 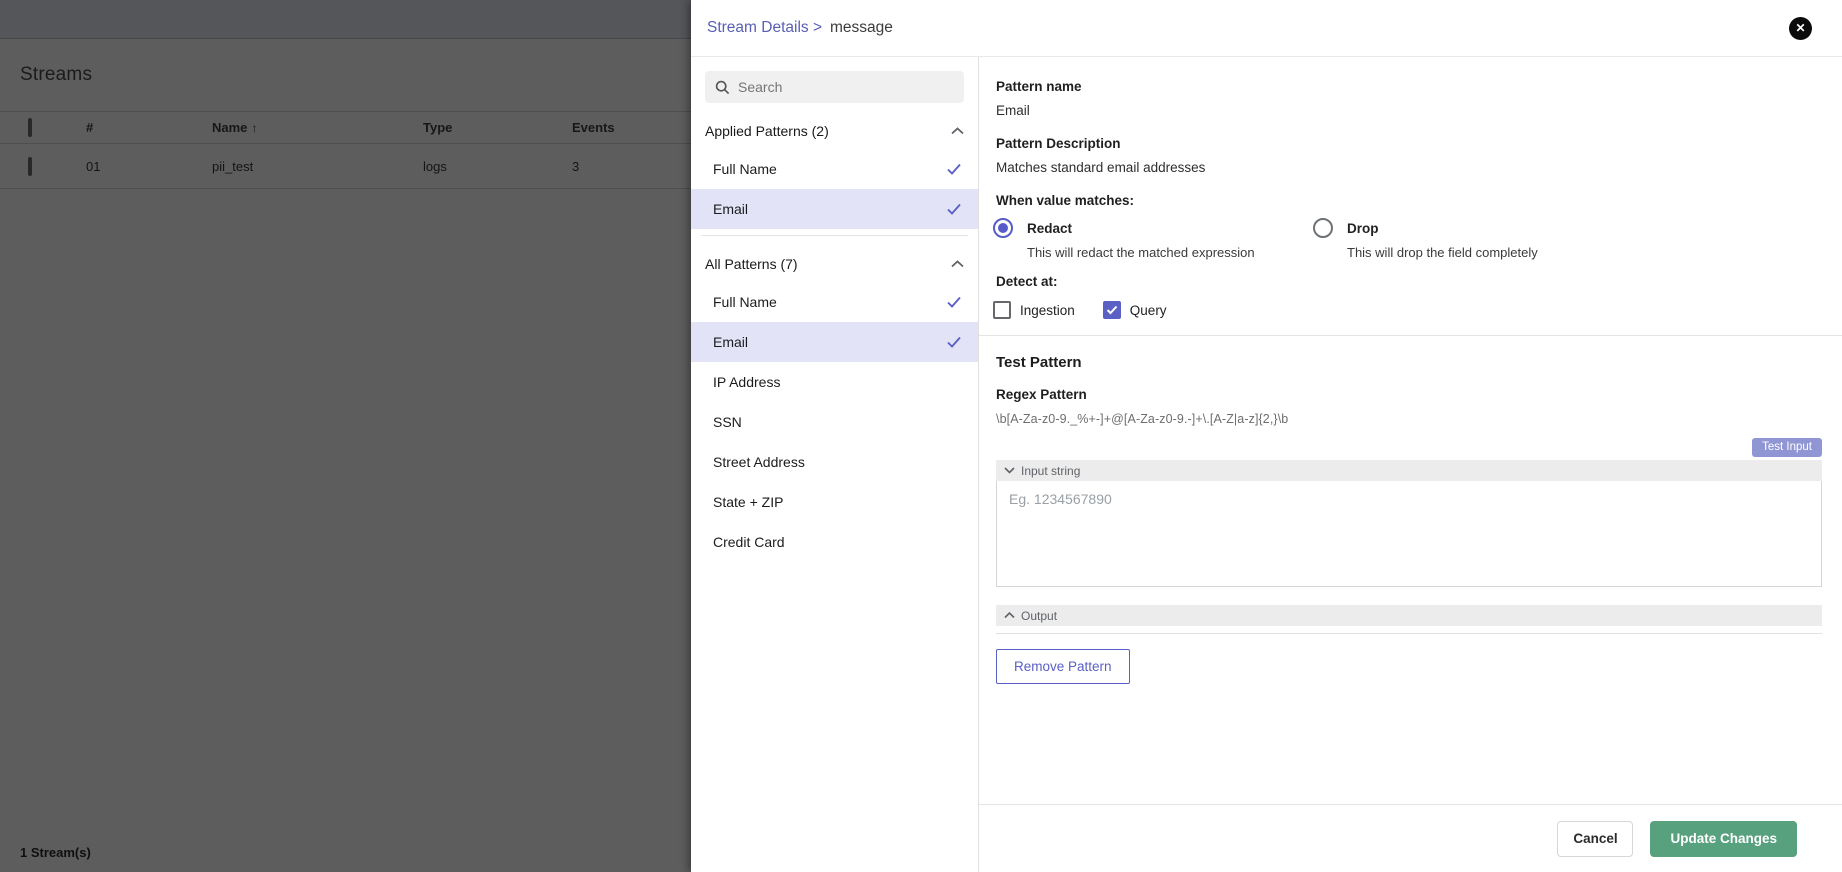 I want to click on streams-table: # Name ↑ Type Events 01 pii_test logs 3, so click(x=345, y=150).